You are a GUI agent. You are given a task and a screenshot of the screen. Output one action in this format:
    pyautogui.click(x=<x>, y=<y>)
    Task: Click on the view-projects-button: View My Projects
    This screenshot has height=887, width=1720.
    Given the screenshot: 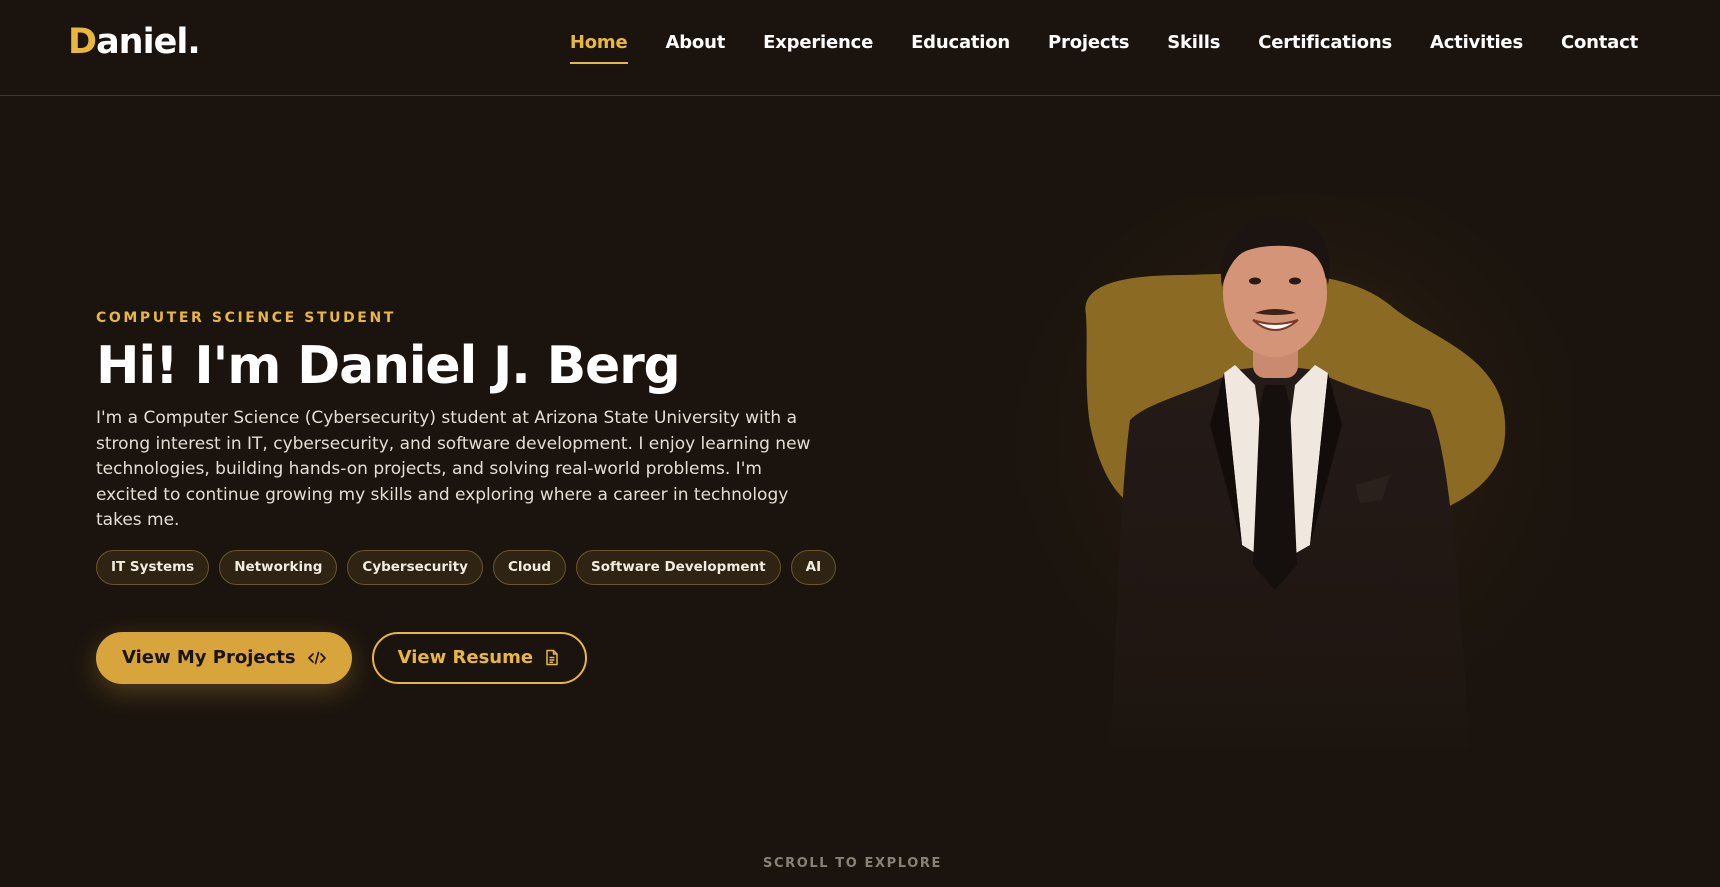 What is the action you would take?
    pyautogui.click(x=224, y=657)
    